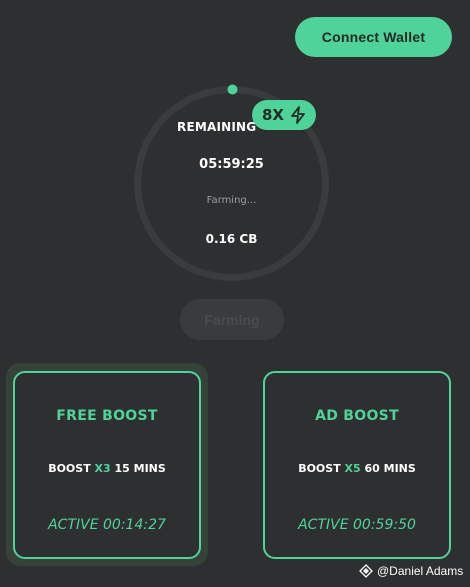 The width and height of the screenshot is (470, 587). What do you see at coordinates (357, 525) in the screenshot?
I see `boost-active-timer: ACTIVE 00:59:50` at bounding box center [357, 525].